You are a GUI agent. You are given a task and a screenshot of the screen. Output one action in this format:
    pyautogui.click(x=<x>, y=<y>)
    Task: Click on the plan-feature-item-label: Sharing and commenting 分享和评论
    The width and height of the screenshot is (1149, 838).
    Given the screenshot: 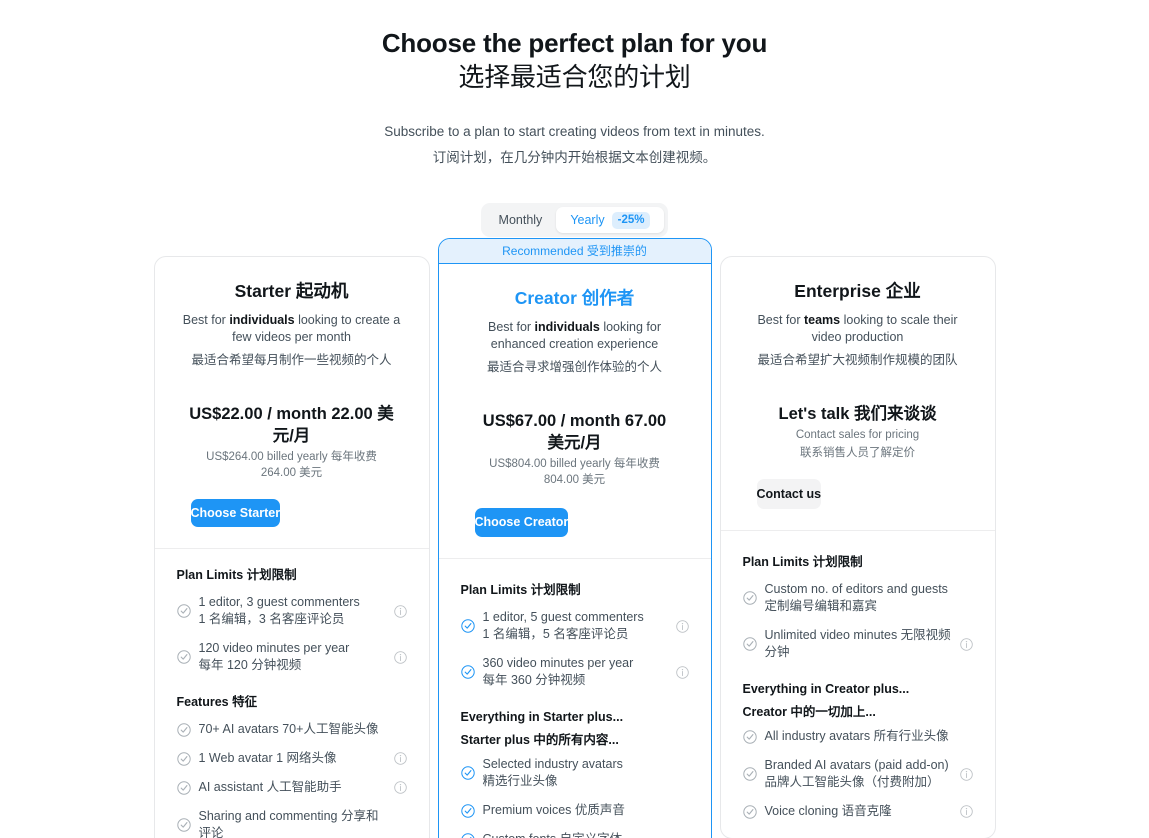 What is the action you would take?
    pyautogui.click(x=288, y=823)
    